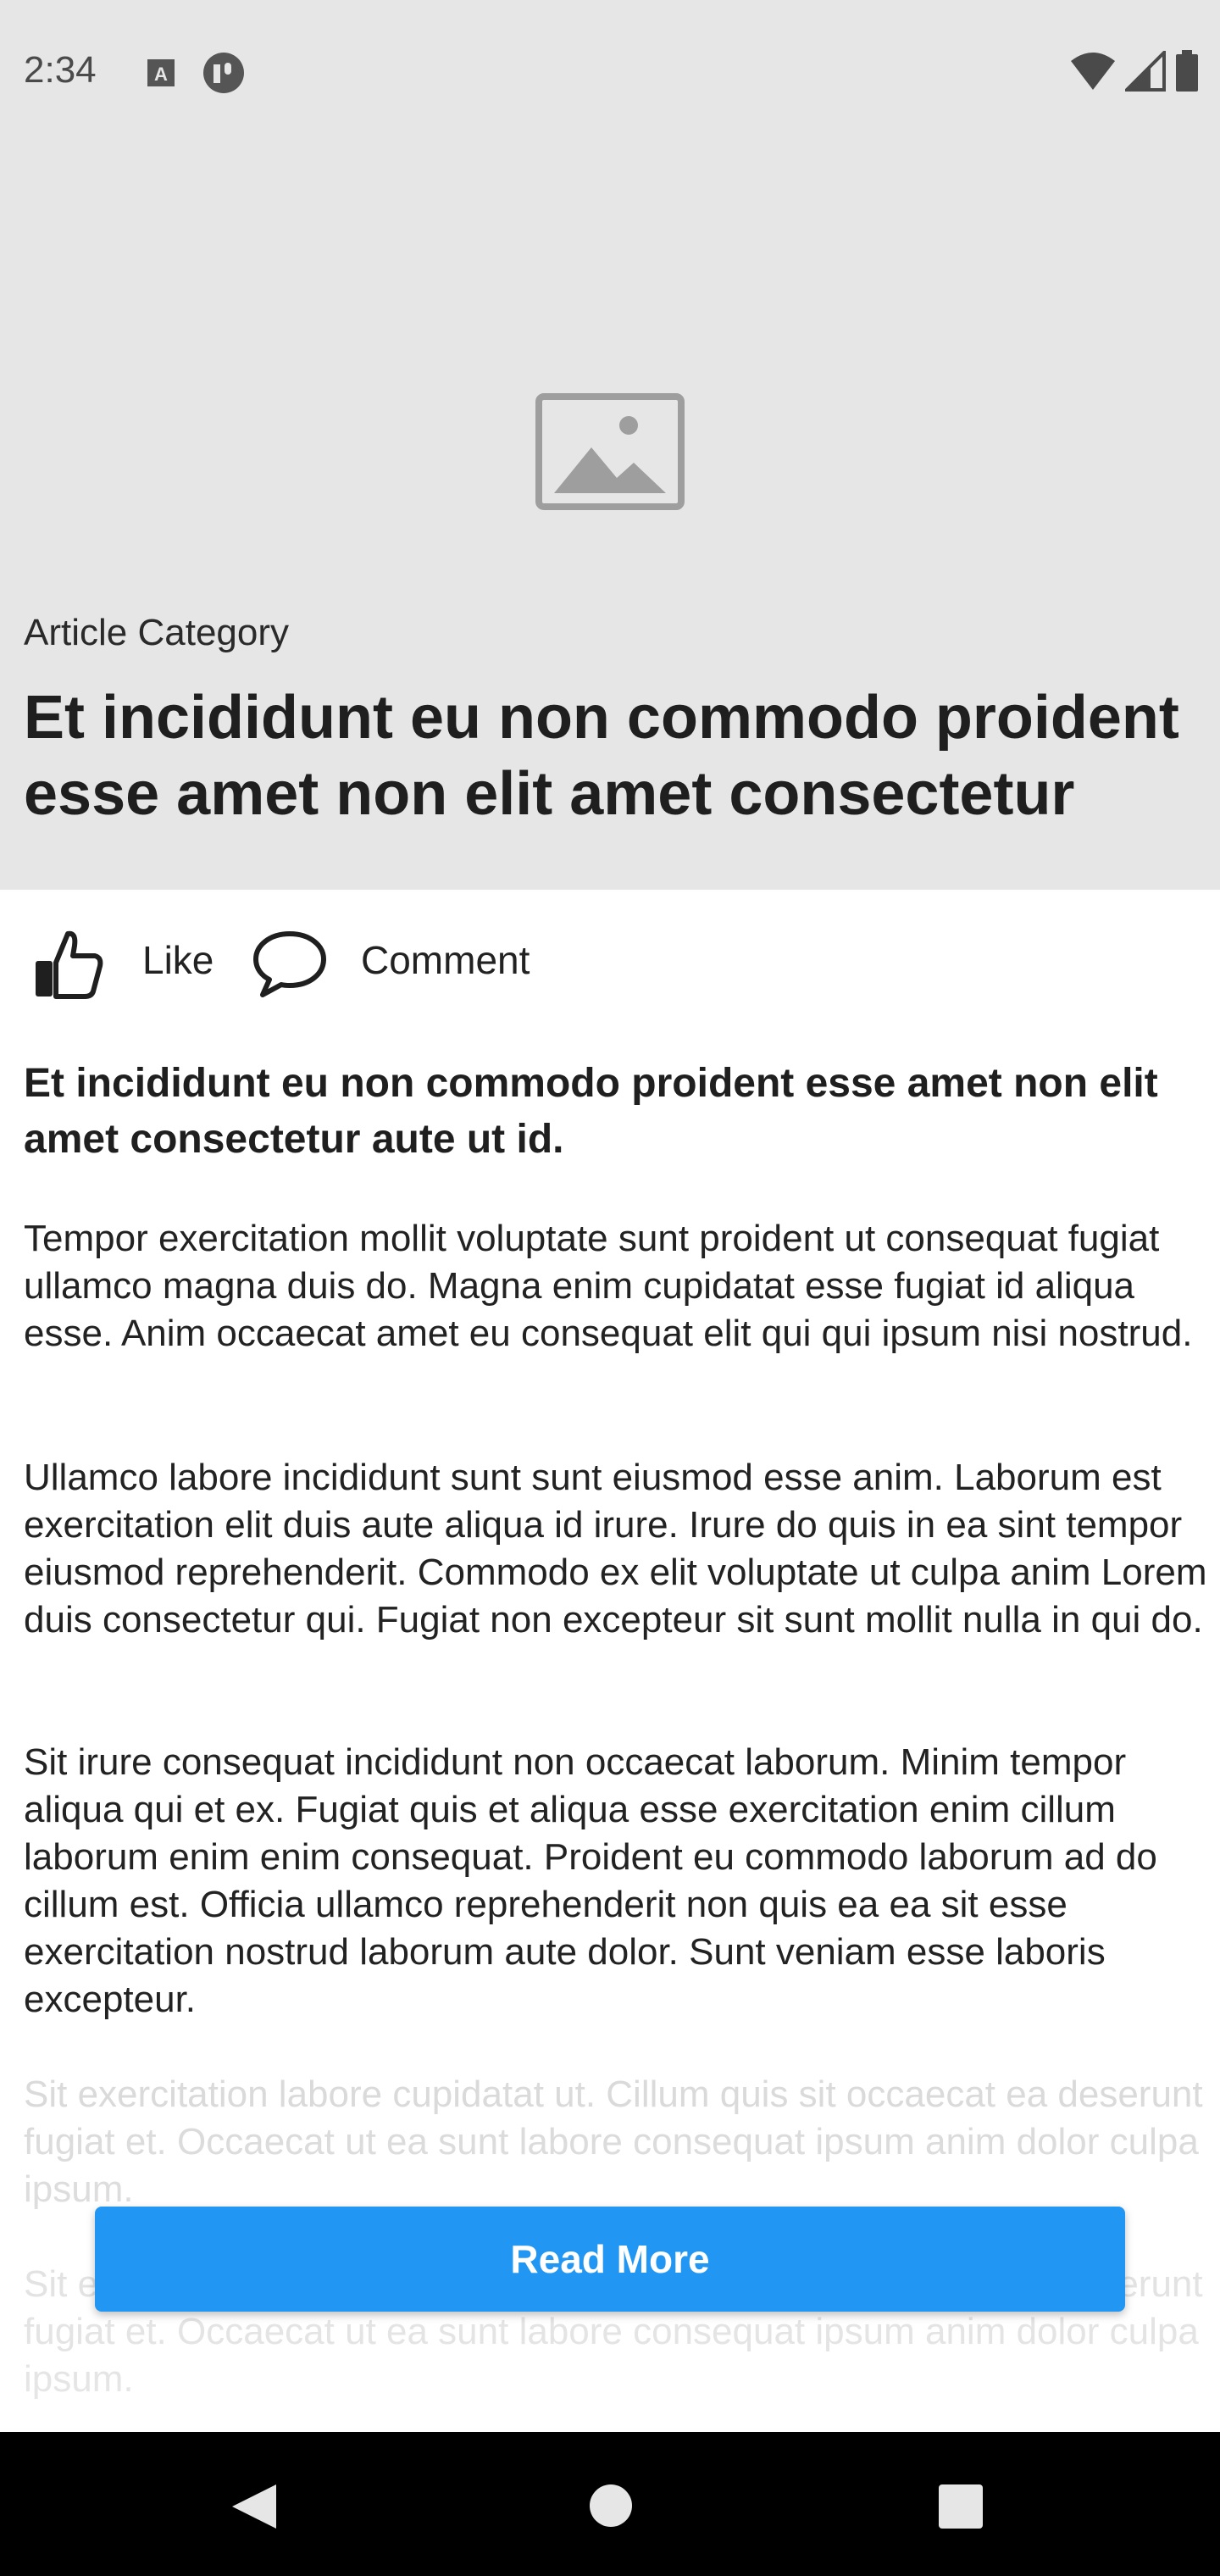  What do you see at coordinates (1144, 71) in the screenshot?
I see `cell-signal-icon` at bounding box center [1144, 71].